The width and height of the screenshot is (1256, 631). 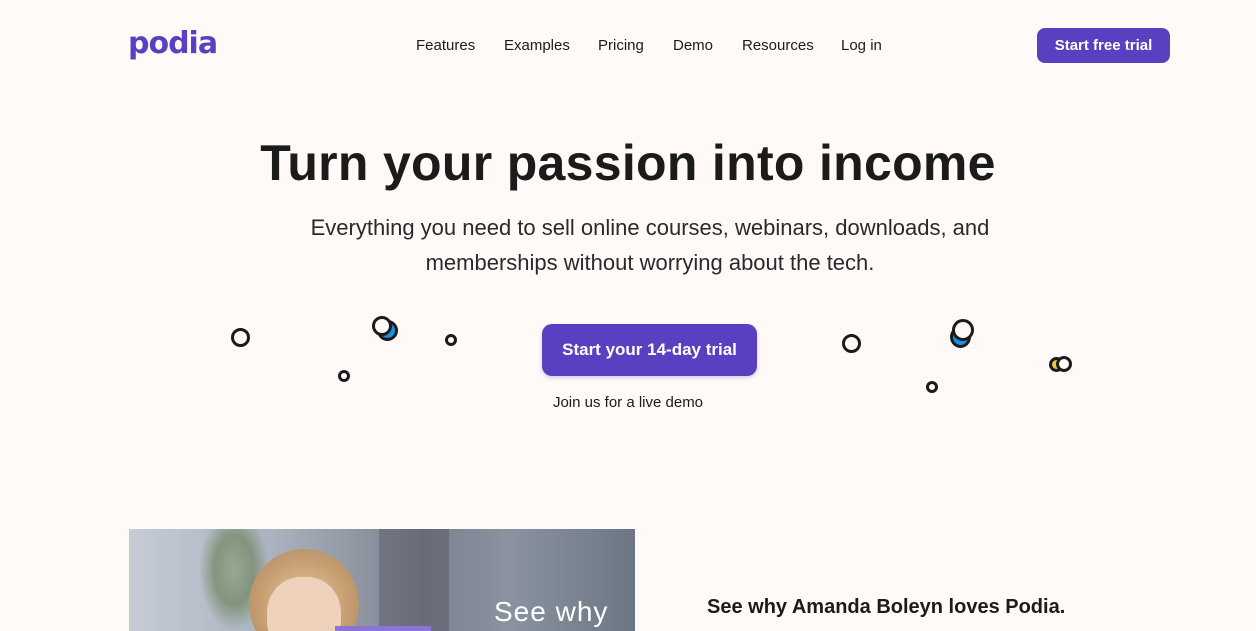 I want to click on nav-pricing: Pricing, so click(x=621, y=46).